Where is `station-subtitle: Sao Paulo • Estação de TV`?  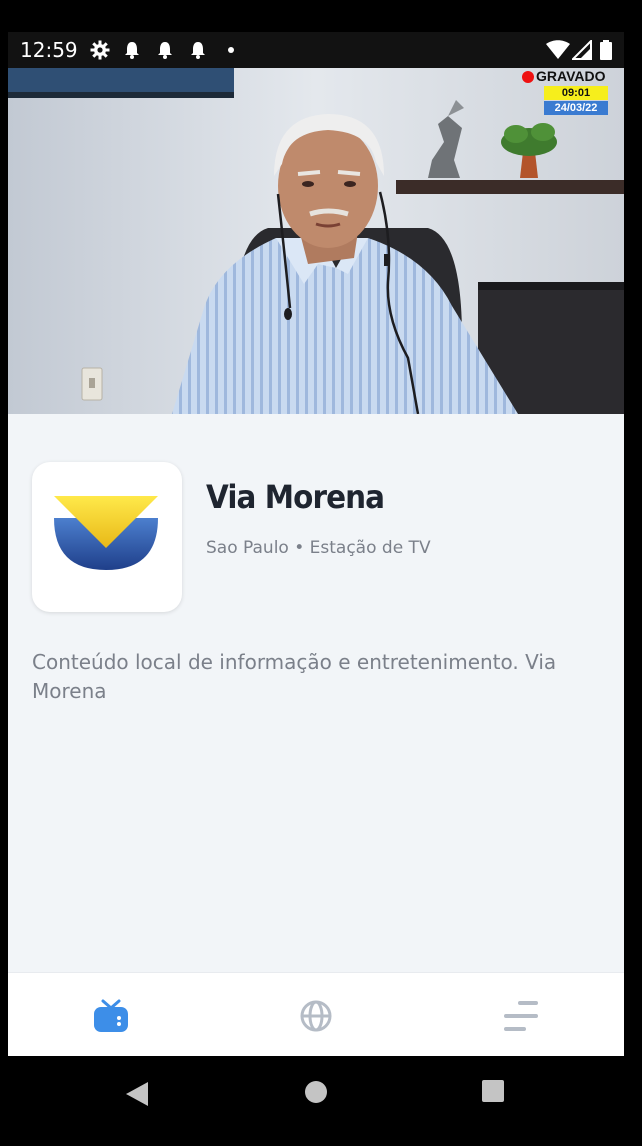 station-subtitle: Sao Paulo • Estação de TV is located at coordinates (318, 548).